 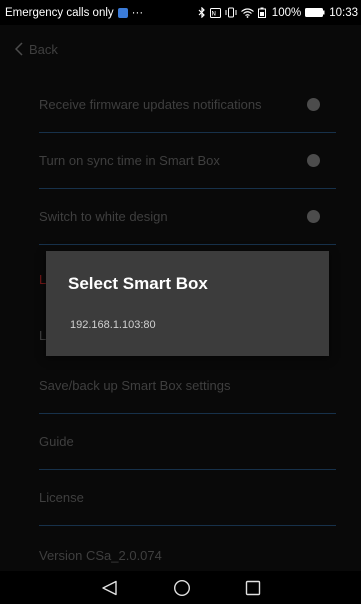 I want to click on system-nav-bar, so click(x=180, y=587).